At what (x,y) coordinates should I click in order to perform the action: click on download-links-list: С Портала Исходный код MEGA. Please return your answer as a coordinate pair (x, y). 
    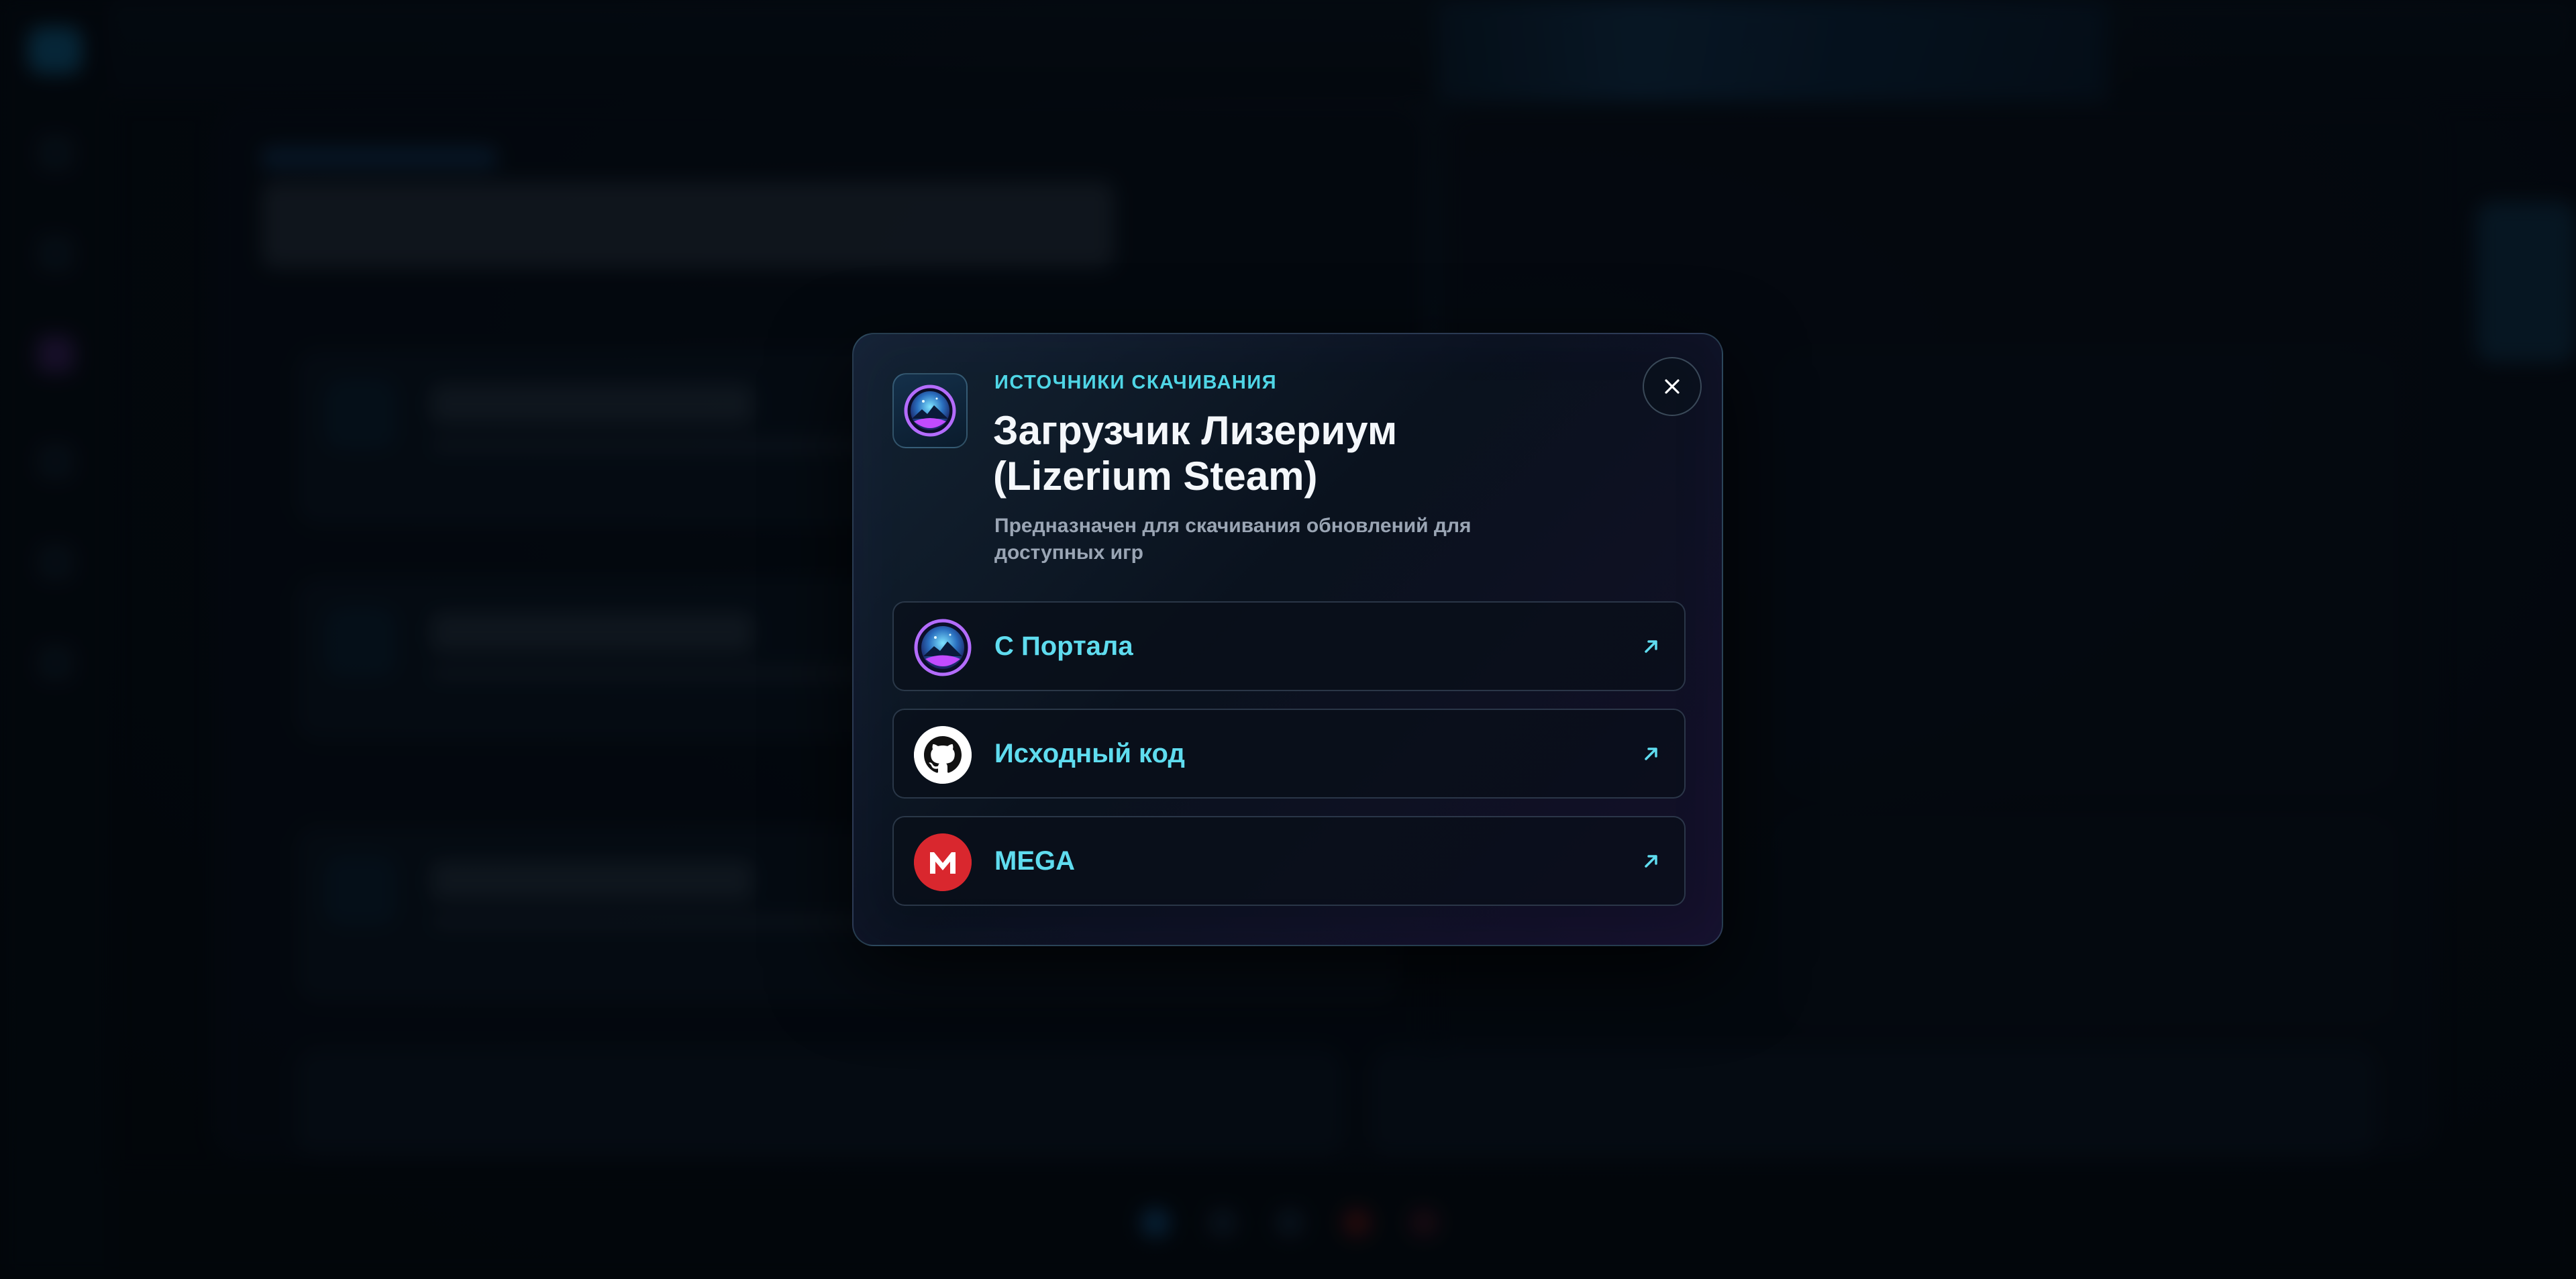
    Looking at the image, I should click on (1289, 762).